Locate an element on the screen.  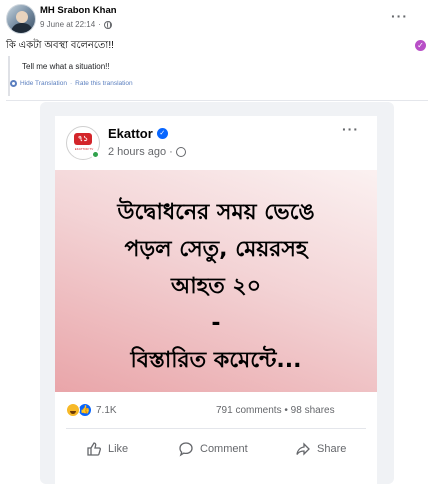
post-meta: 9 June at 22:14 · is located at coordinates (76, 24).